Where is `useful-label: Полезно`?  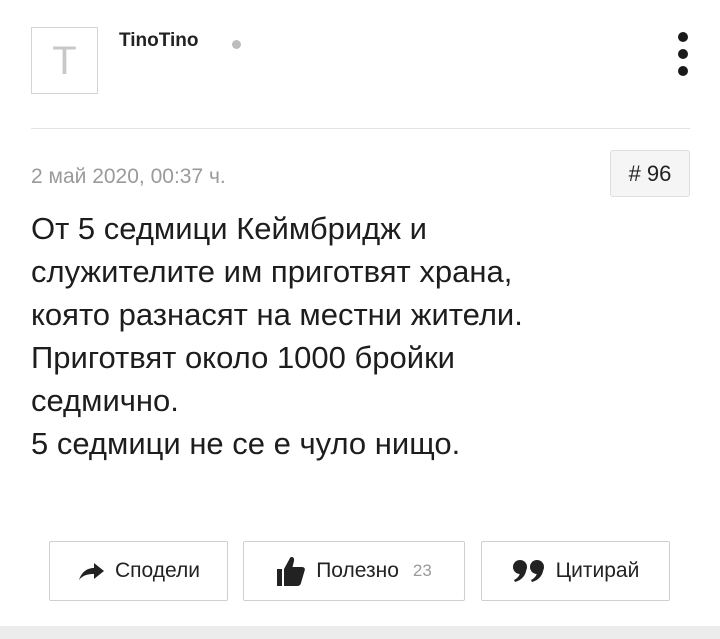
useful-label: Полезно is located at coordinates (357, 570).